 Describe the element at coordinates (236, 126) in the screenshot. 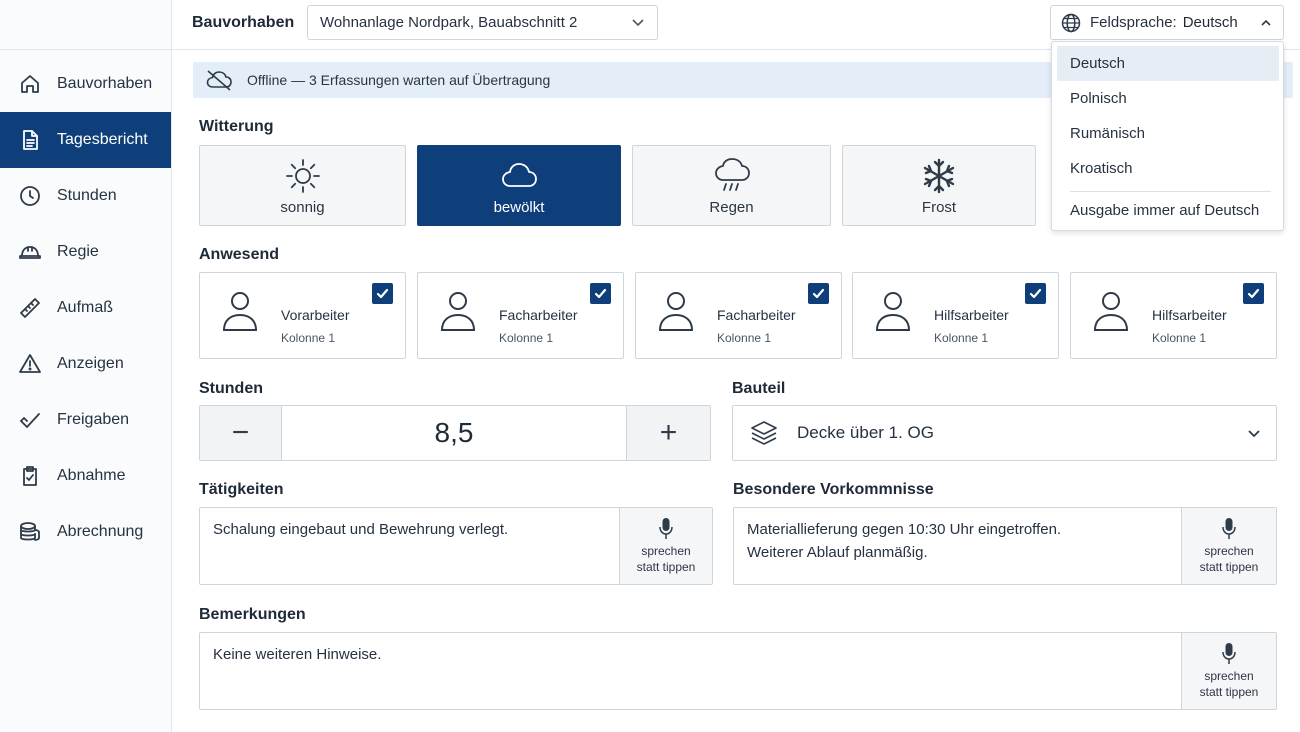

I see `weather-title: Witterung` at that location.